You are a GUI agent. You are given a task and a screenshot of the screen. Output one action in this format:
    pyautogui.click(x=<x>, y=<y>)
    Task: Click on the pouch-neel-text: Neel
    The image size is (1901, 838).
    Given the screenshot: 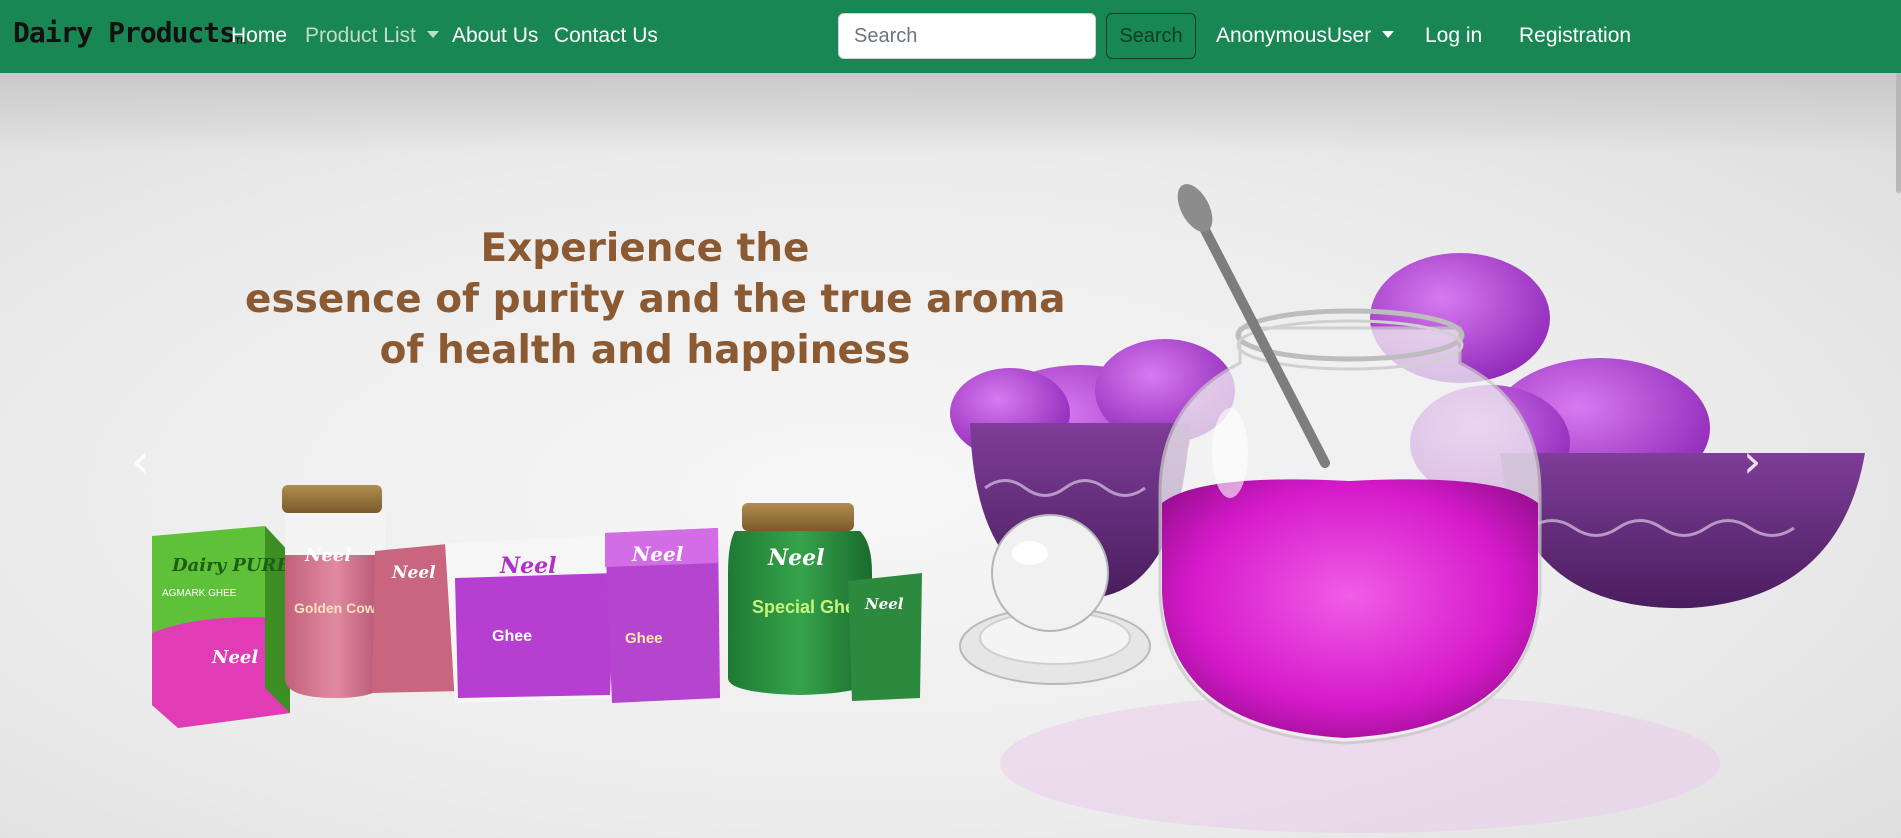 What is the action you would take?
    pyautogui.click(x=413, y=573)
    